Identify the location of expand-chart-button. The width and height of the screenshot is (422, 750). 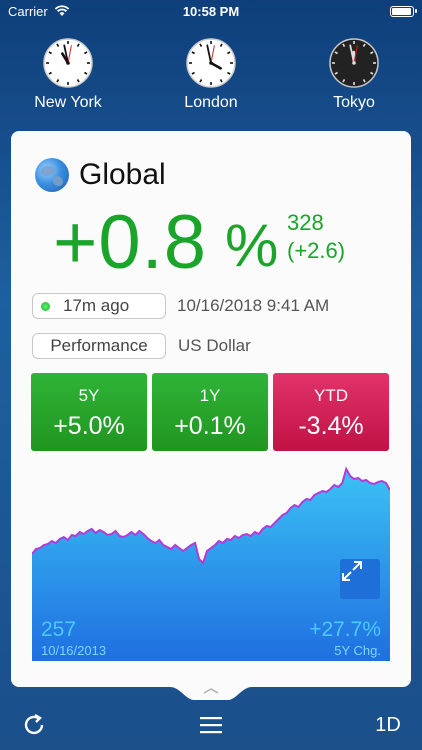
(360, 579).